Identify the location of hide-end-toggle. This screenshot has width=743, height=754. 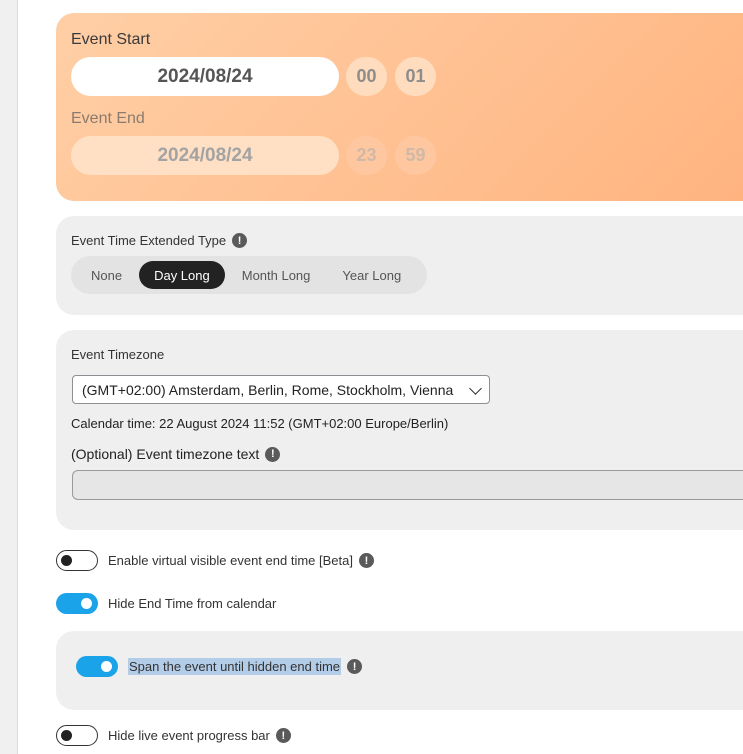
(77, 603).